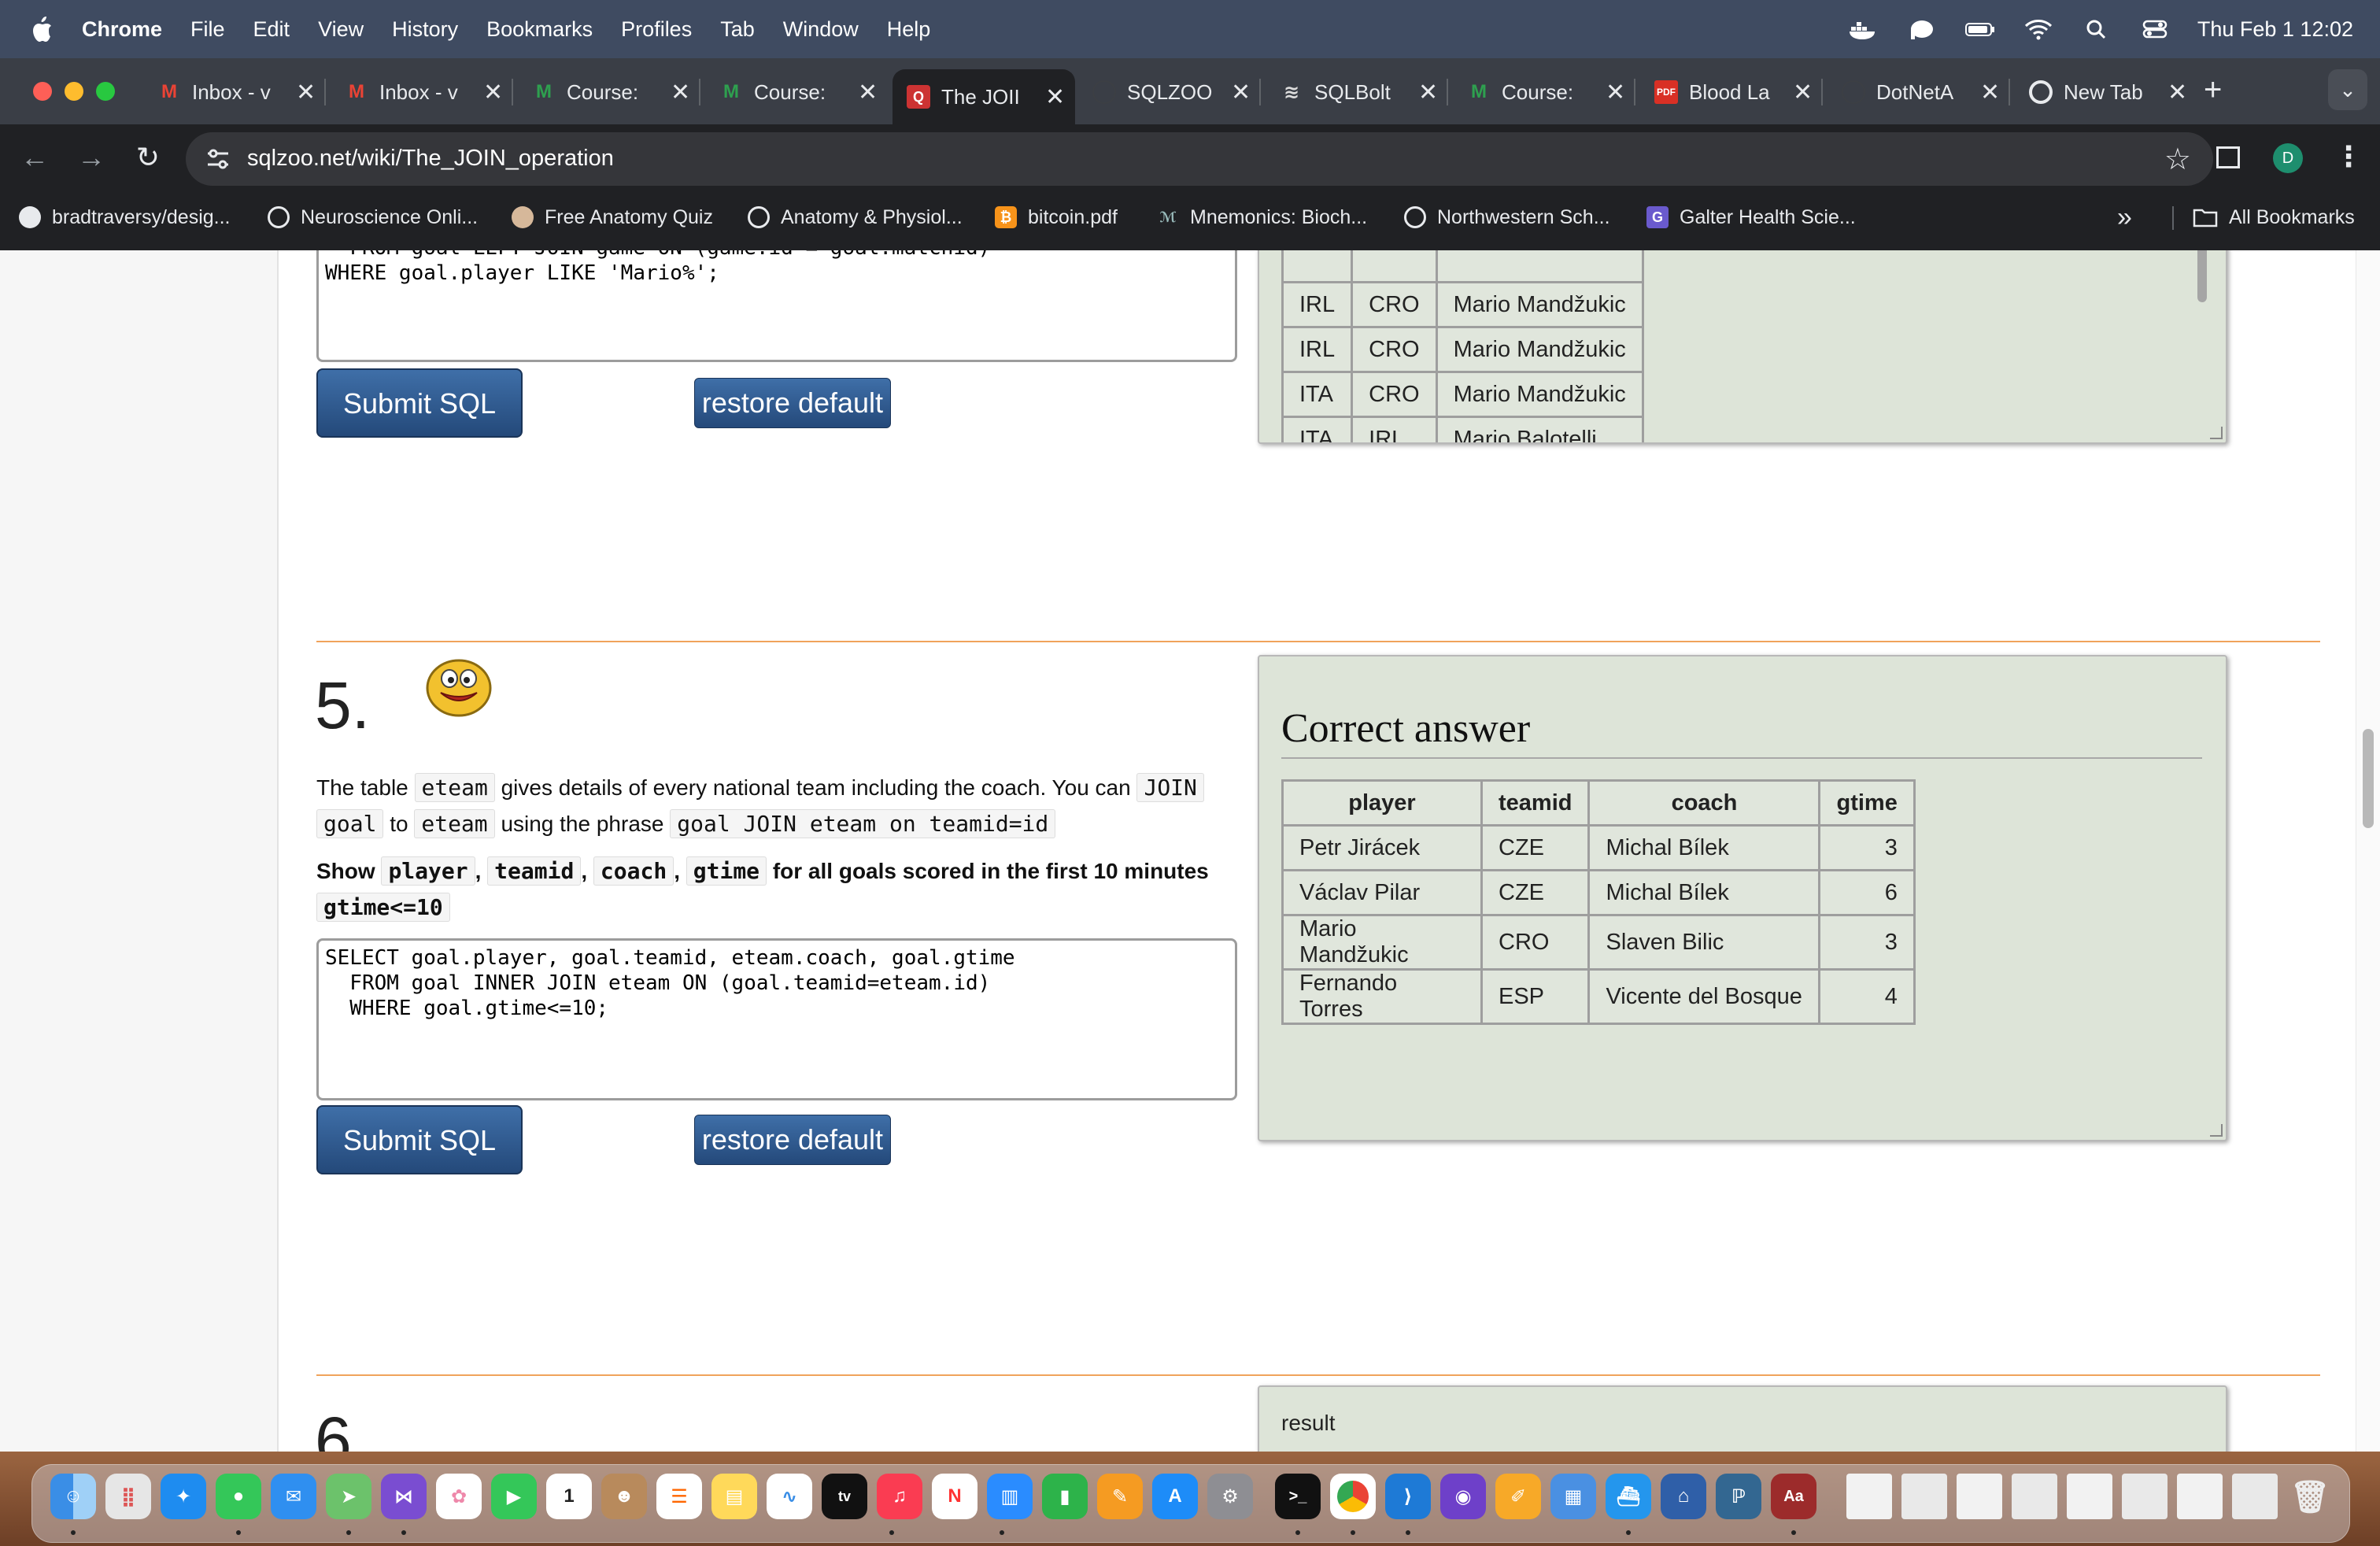 The width and height of the screenshot is (2380, 1546). I want to click on terminal-icon: >_, so click(1298, 1496).